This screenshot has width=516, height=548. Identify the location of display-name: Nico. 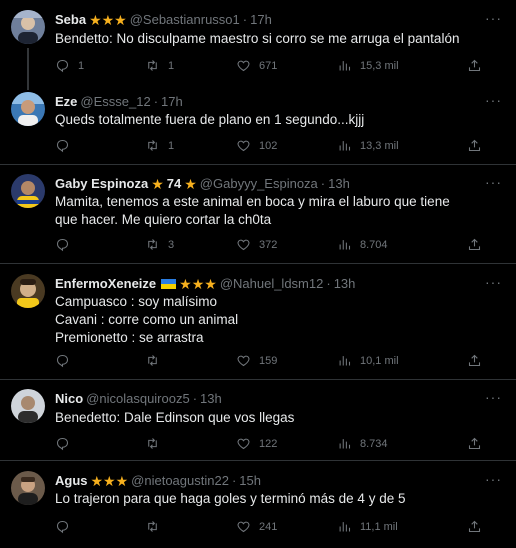
(69, 398).